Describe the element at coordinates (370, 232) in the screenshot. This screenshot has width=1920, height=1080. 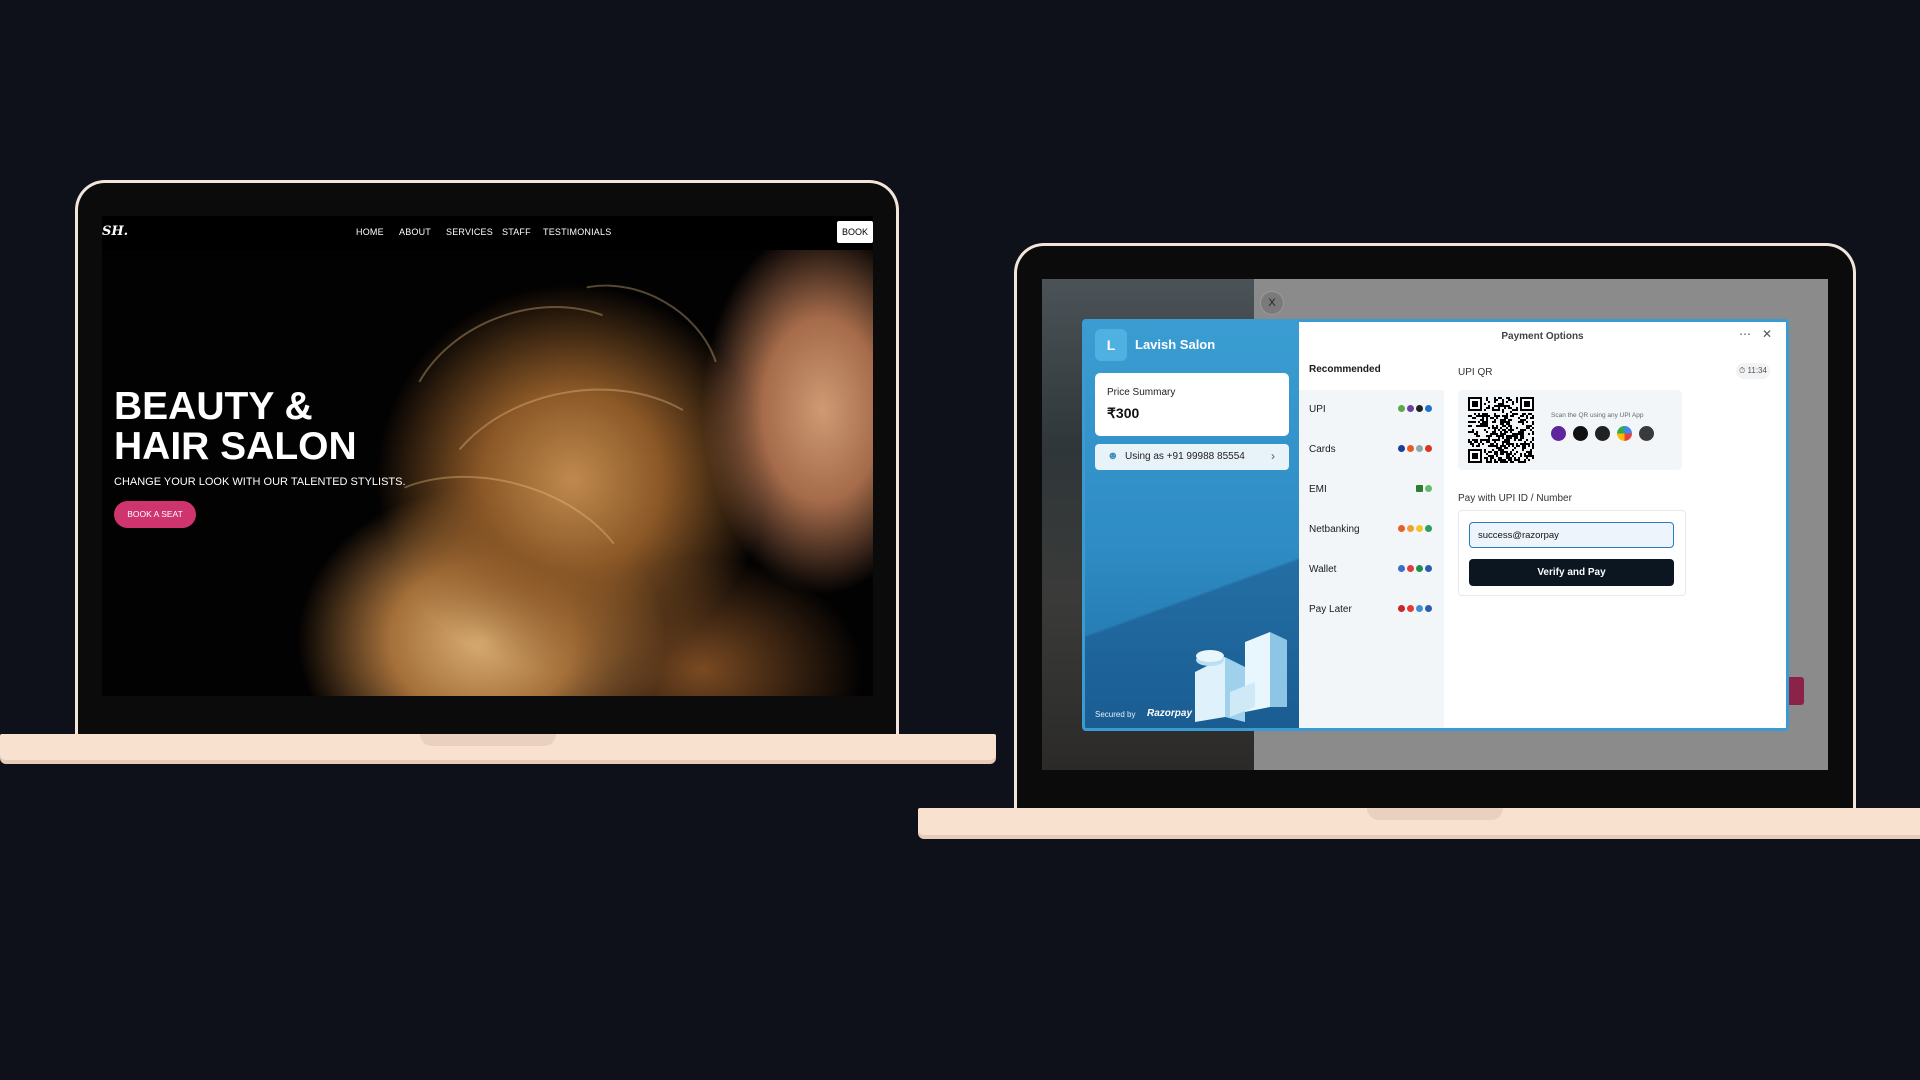
I see `nav-home: HOME` at that location.